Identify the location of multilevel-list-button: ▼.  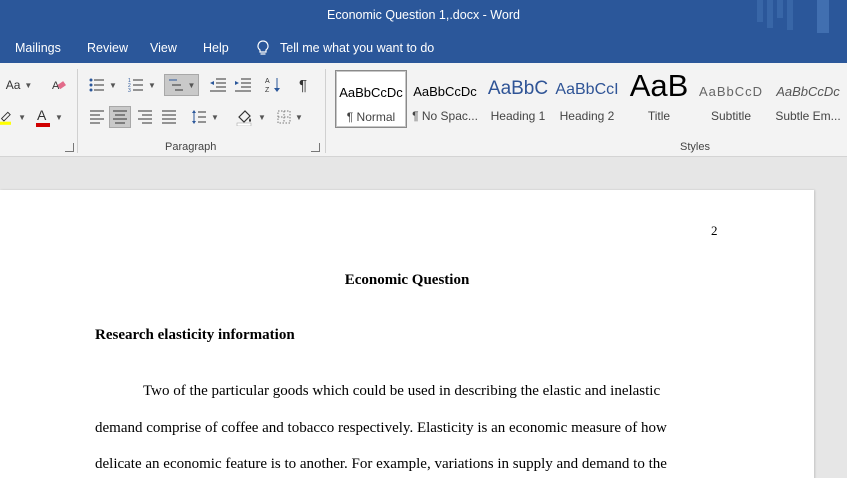
(181, 85).